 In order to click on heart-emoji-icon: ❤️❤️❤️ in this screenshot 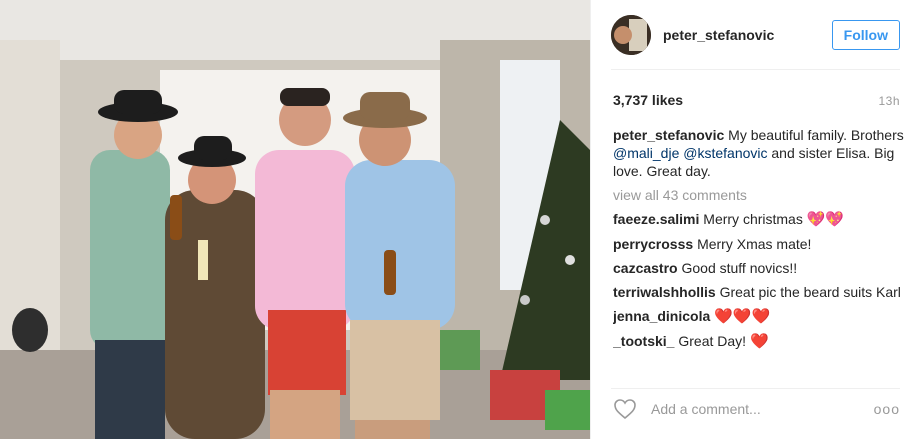, I will do `click(742, 316)`.